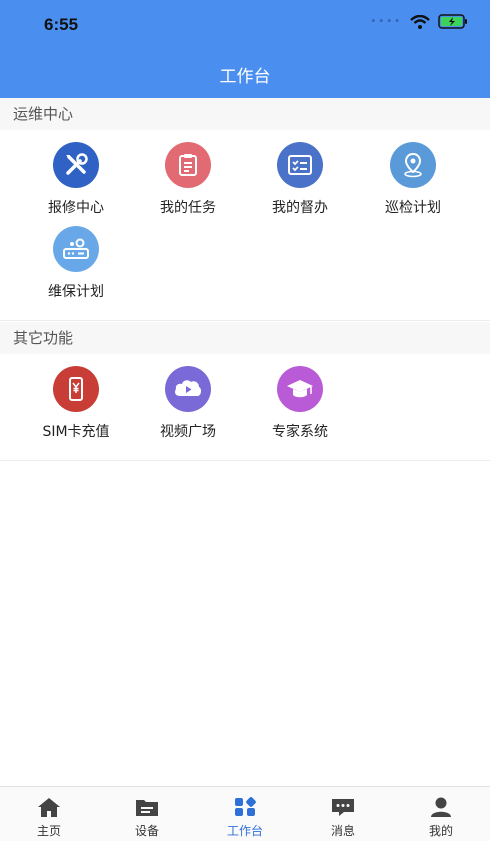 The height and width of the screenshot is (841, 490). I want to click on checklist-icon, so click(300, 165).